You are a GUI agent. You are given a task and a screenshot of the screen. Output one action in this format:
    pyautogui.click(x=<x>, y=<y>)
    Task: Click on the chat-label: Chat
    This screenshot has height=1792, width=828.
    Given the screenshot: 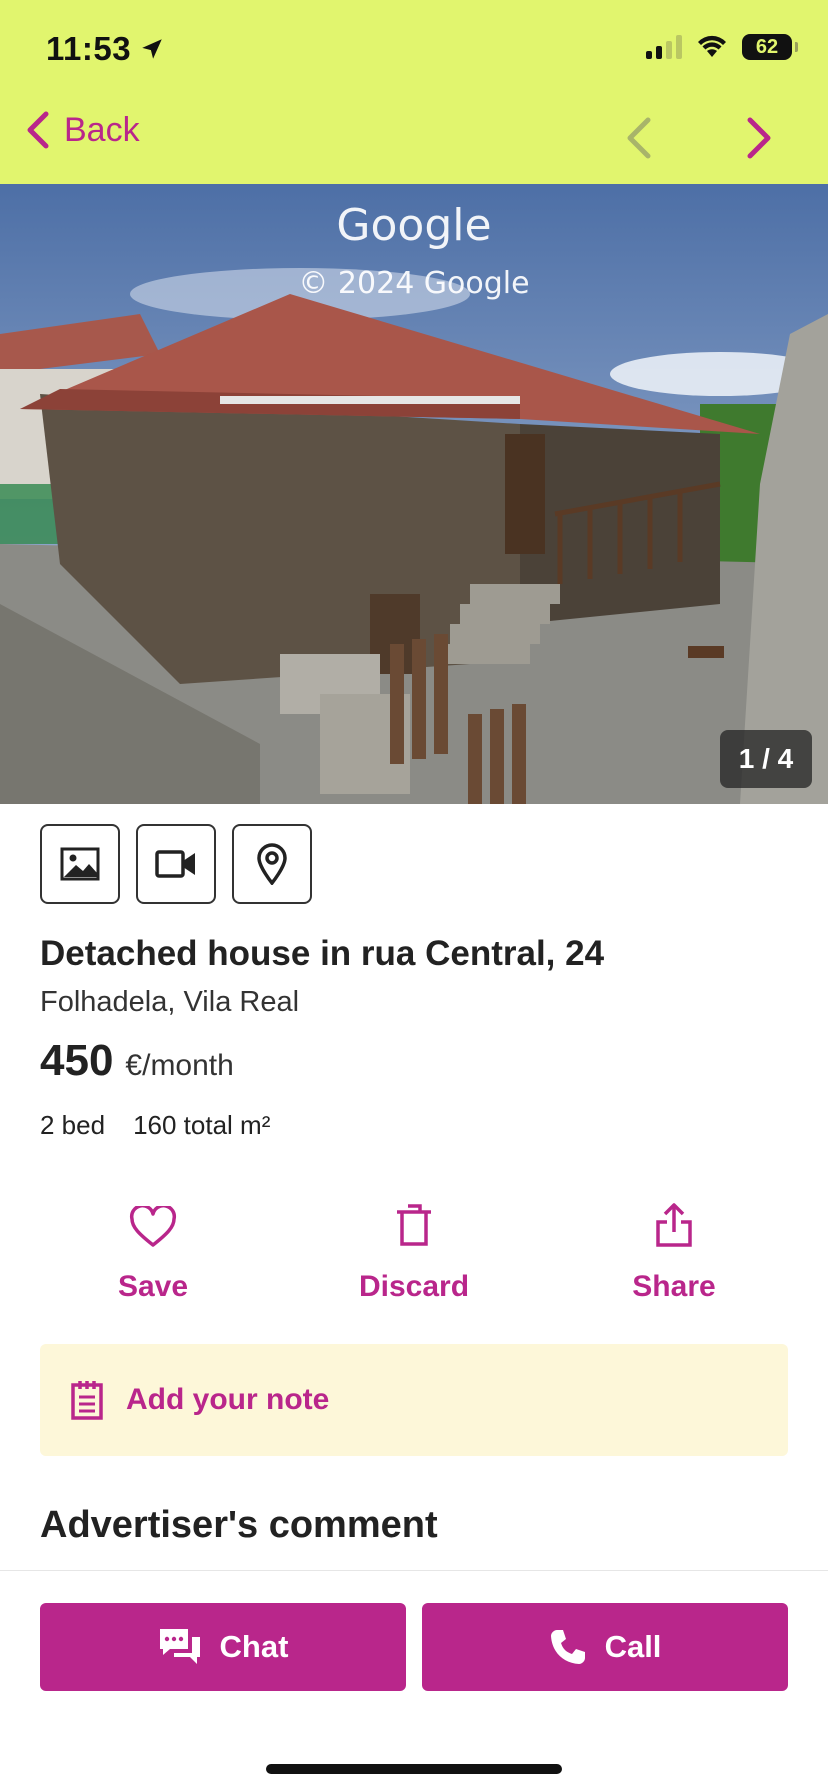 What is the action you would take?
    pyautogui.click(x=254, y=1646)
    